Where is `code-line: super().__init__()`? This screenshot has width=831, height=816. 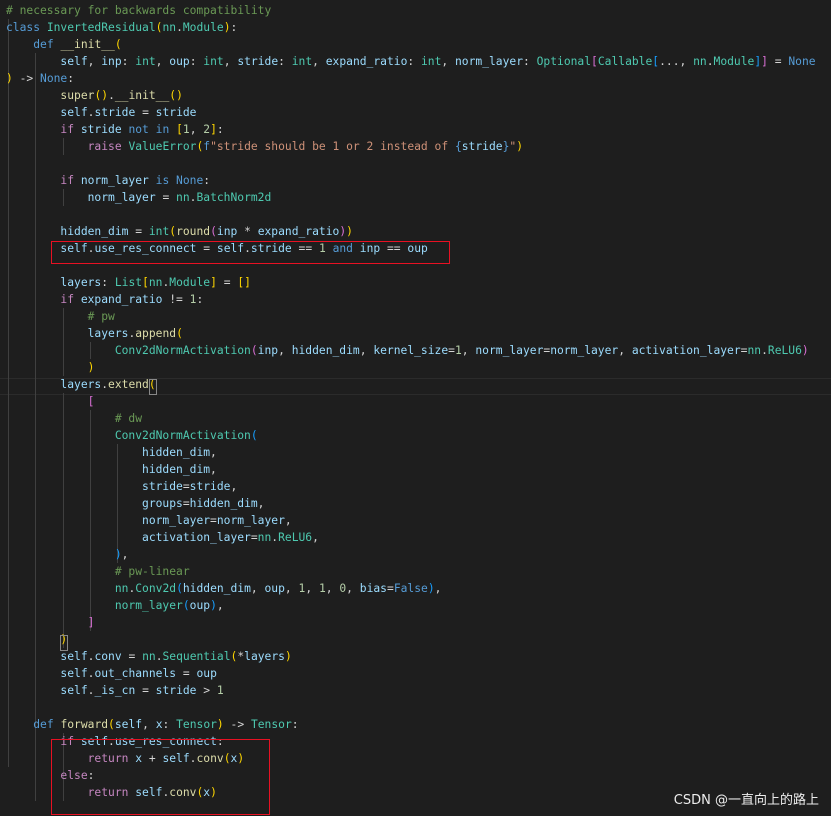
code-line: super().__init__() is located at coordinates (94, 95).